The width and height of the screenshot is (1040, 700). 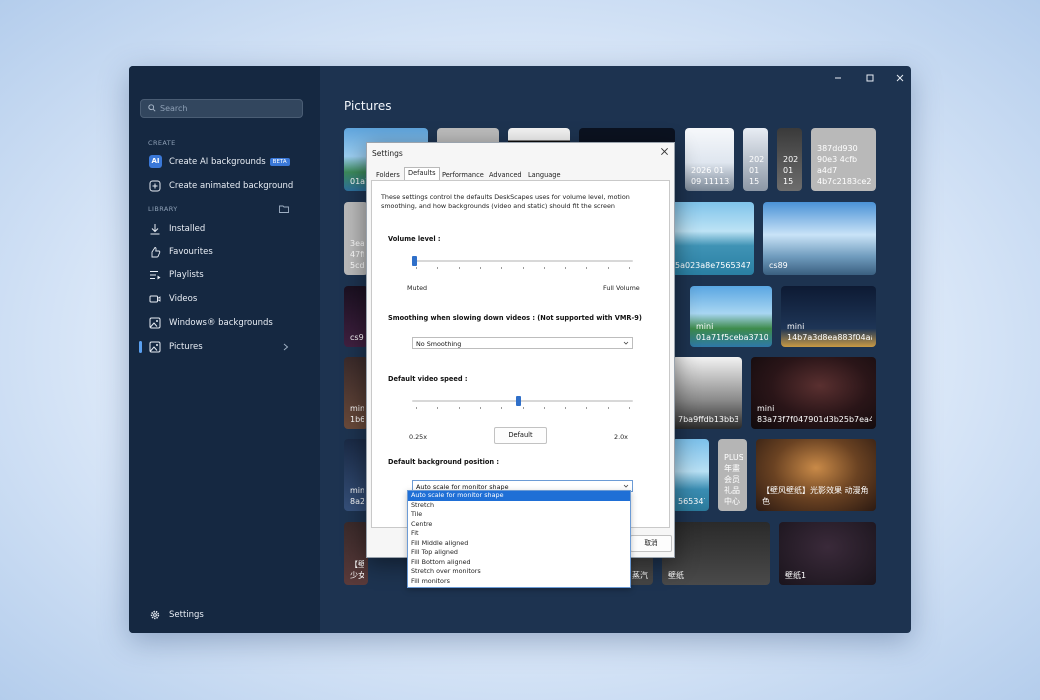 I want to click on settings-label: Settings, so click(x=186, y=615).